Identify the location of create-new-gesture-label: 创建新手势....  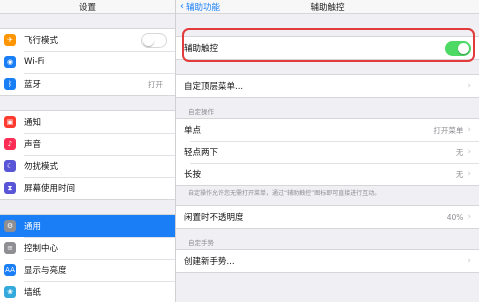
(209, 262).